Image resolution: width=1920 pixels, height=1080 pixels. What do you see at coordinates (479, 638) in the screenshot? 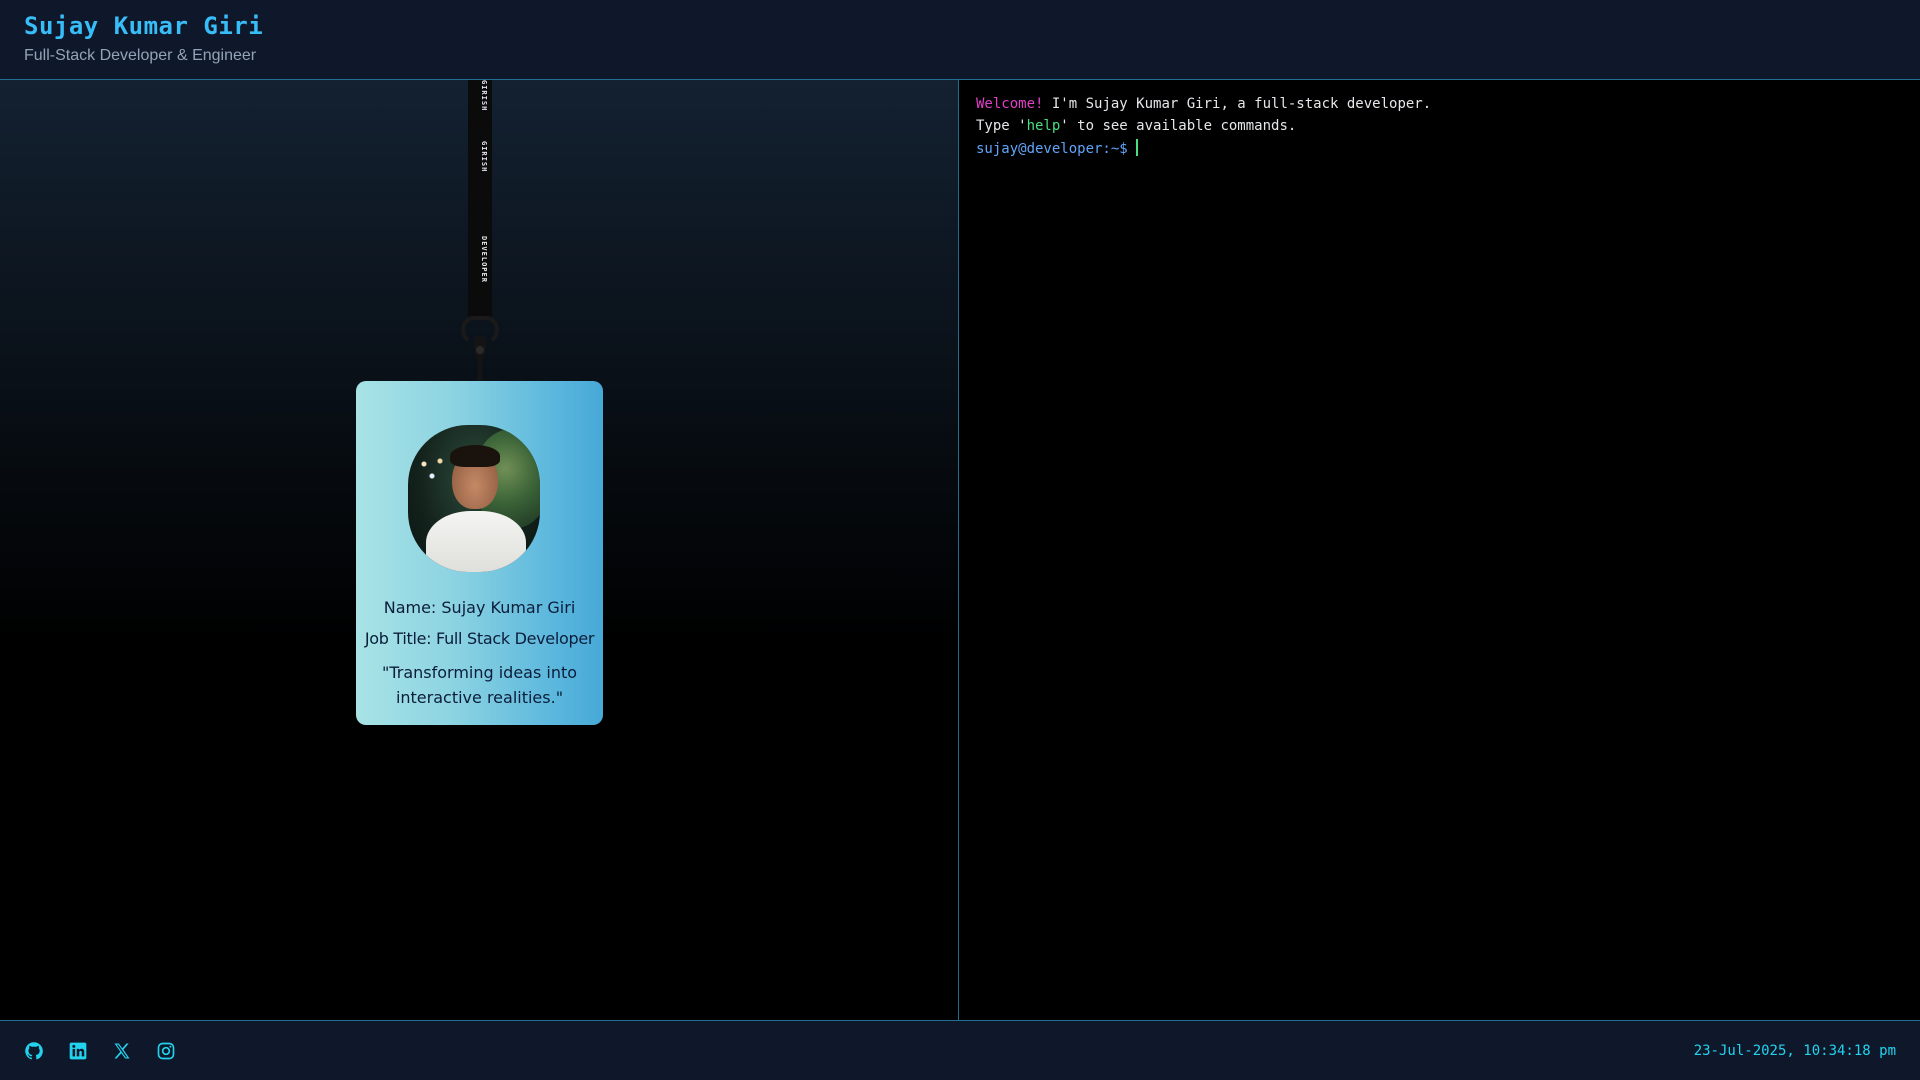
I see `badge-job-title: Job Title: Full Stack Developer` at bounding box center [479, 638].